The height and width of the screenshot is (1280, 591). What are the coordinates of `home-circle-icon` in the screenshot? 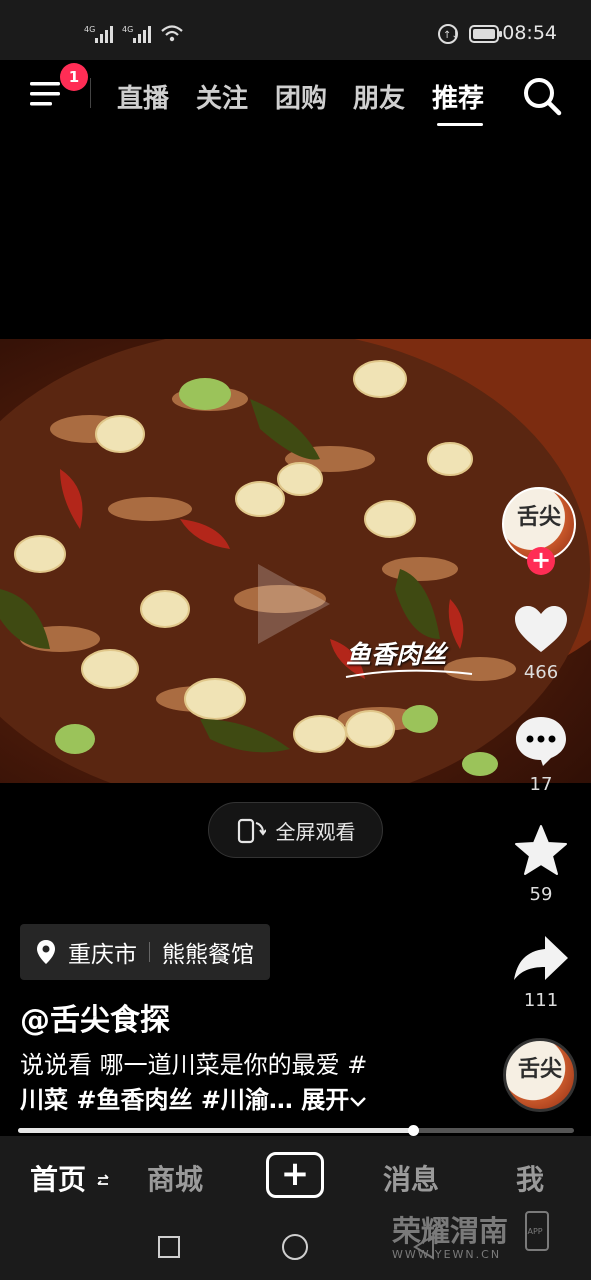 It's located at (295, 1247).